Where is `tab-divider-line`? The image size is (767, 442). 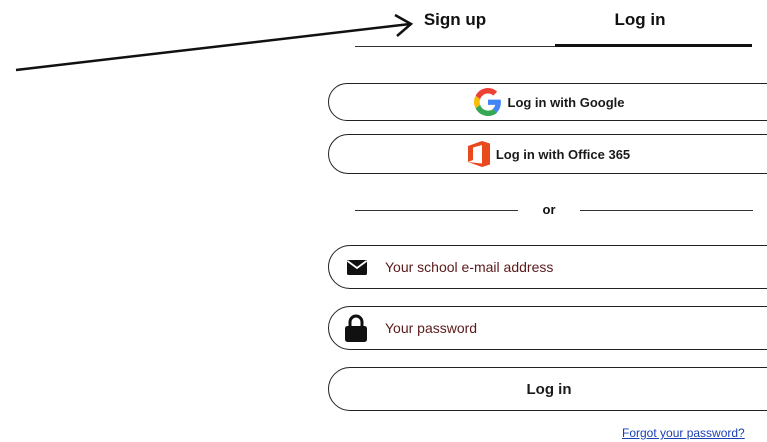 tab-divider-line is located at coordinates (455, 46).